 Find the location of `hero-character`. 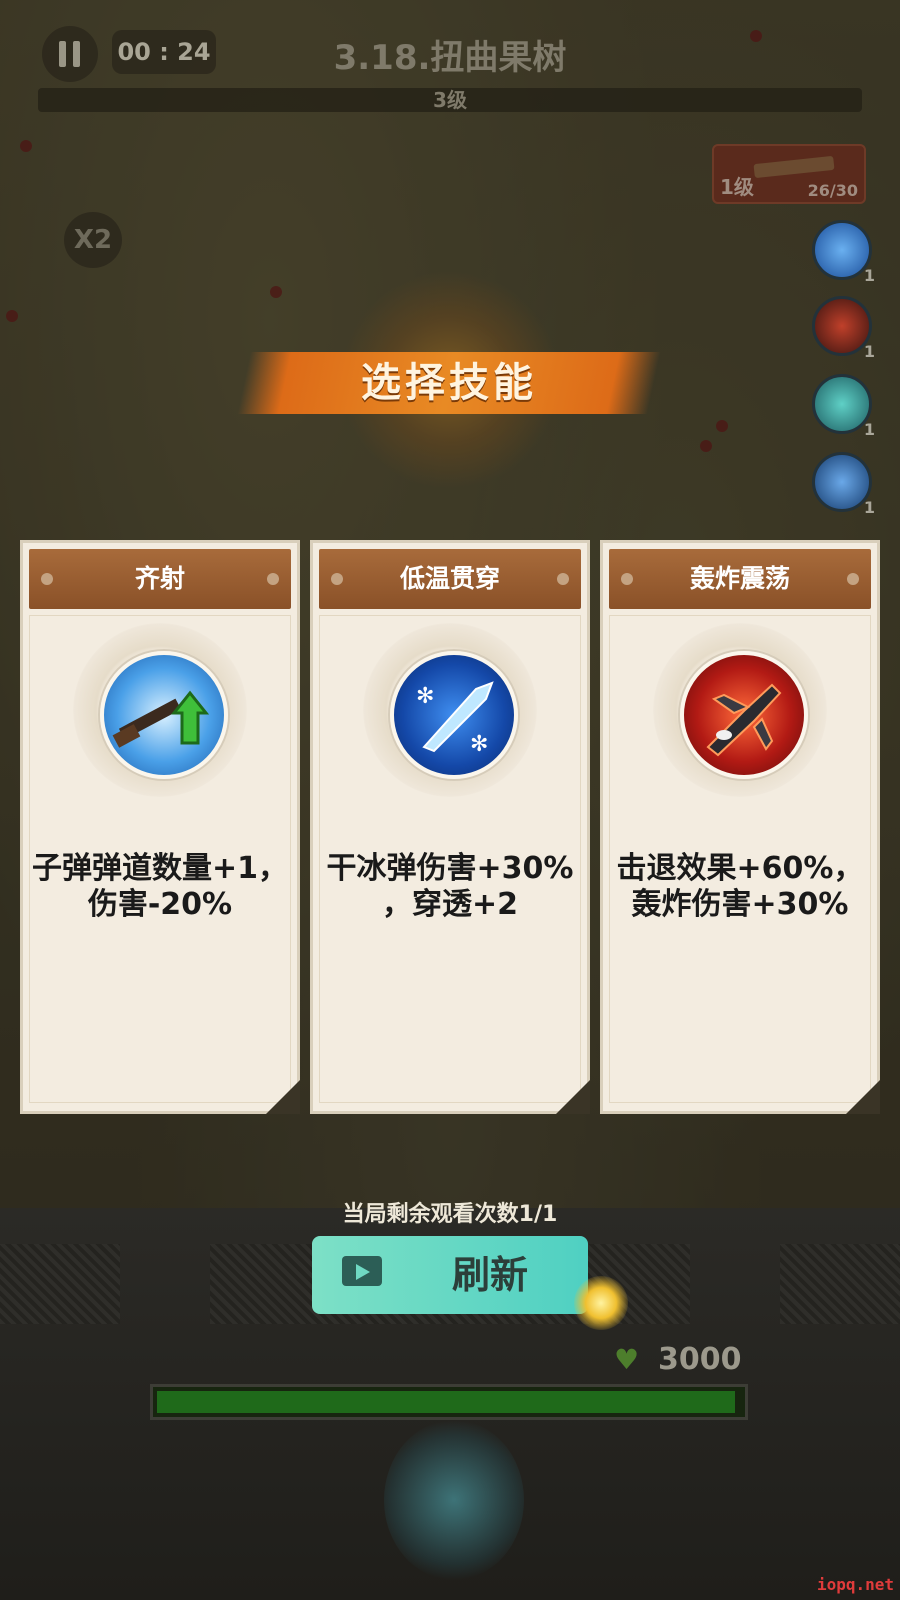

hero-character is located at coordinates (454, 1500).